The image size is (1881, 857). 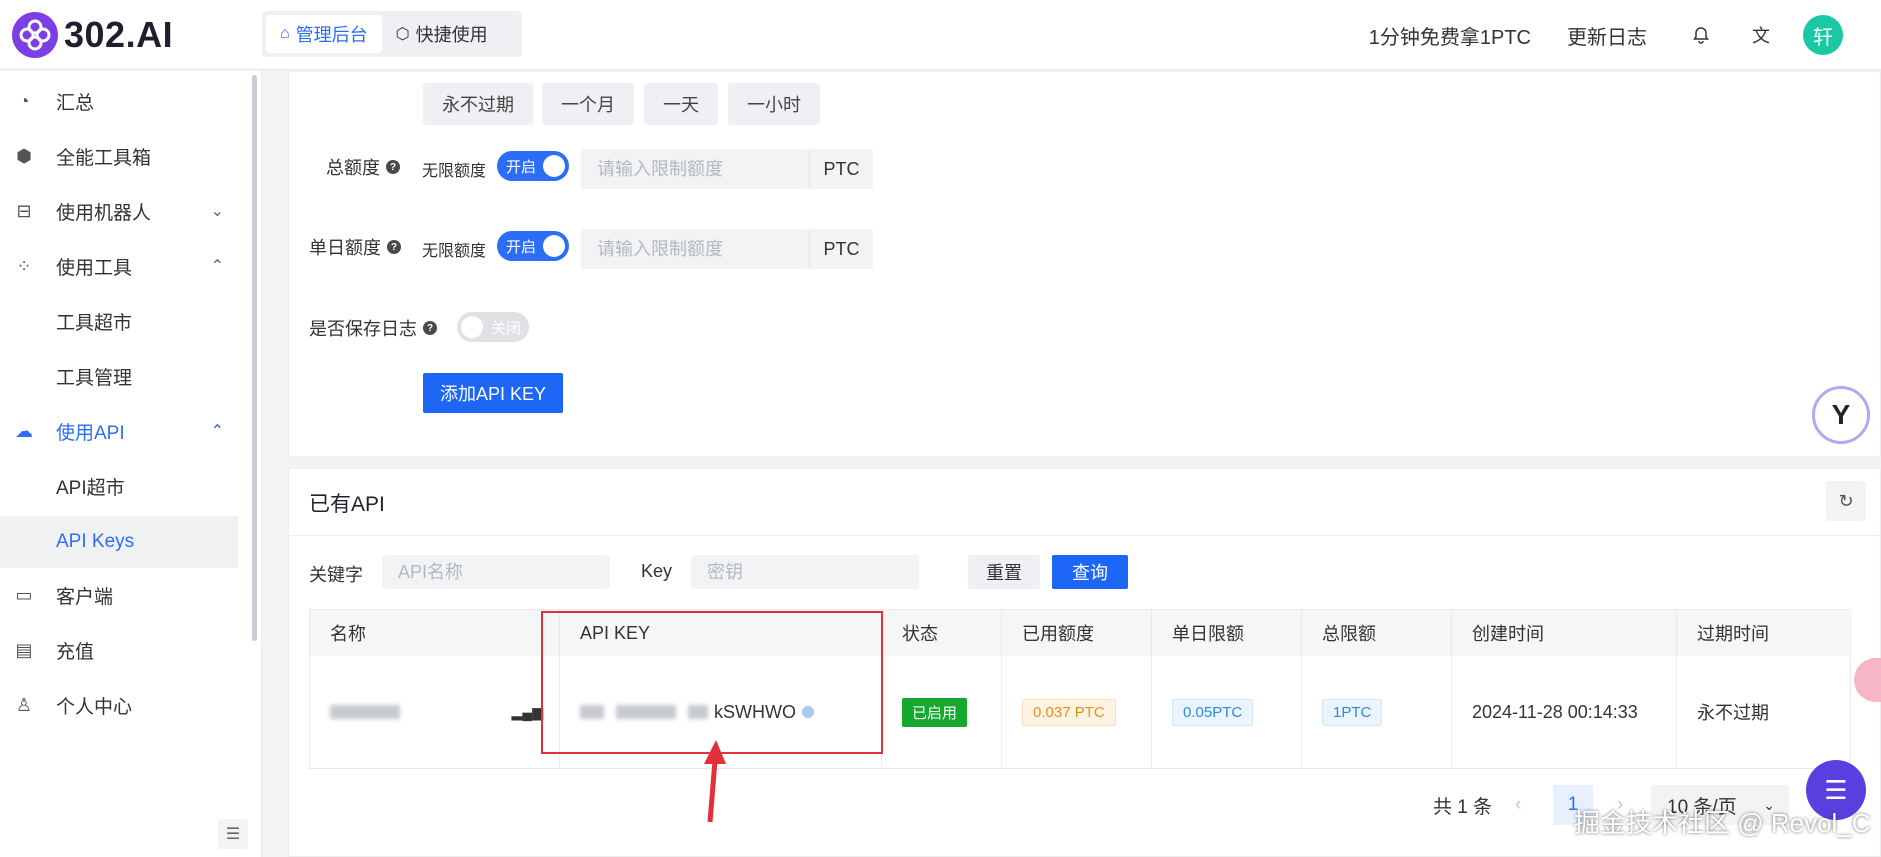 What do you see at coordinates (451, 35) in the screenshot?
I see `tab-quick-use-label: 快捷使用` at bounding box center [451, 35].